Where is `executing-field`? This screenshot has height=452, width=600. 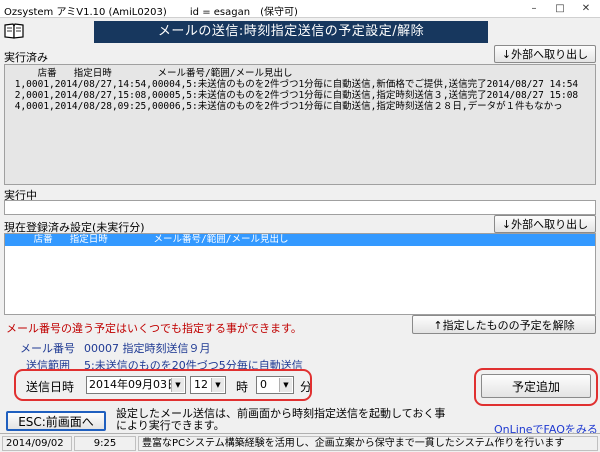
executing-field is located at coordinates (300, 207).